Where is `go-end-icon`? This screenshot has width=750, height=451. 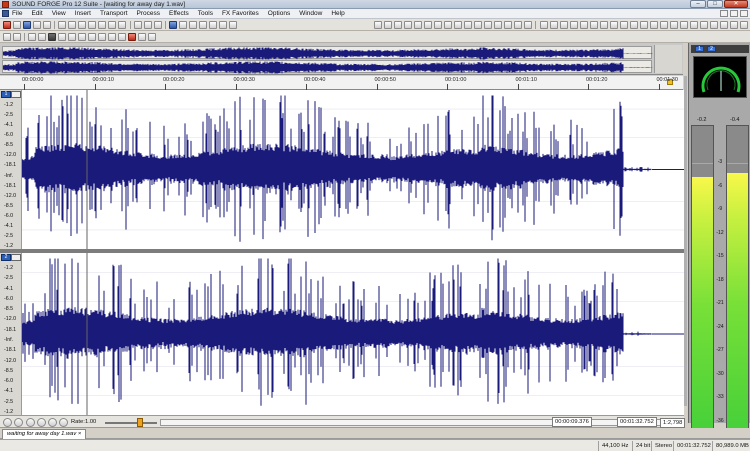
go-end-icon is located at coordinates (82, 37).